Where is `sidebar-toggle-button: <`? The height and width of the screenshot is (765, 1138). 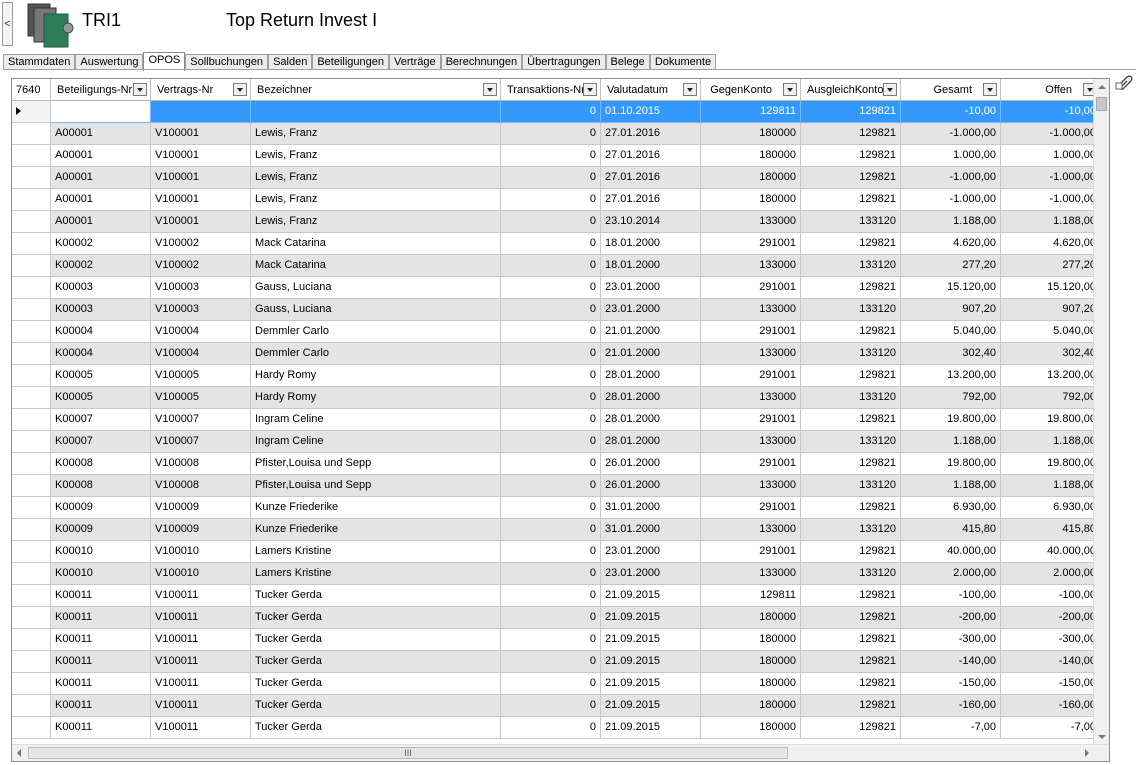
sidebar-toggle-button: < is located at coordinates (7, 24).